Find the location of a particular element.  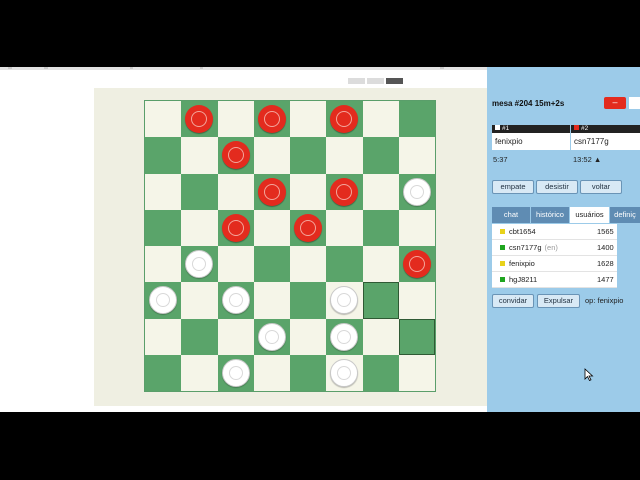

resign-button: desistir is located at coordinates (557, 187).